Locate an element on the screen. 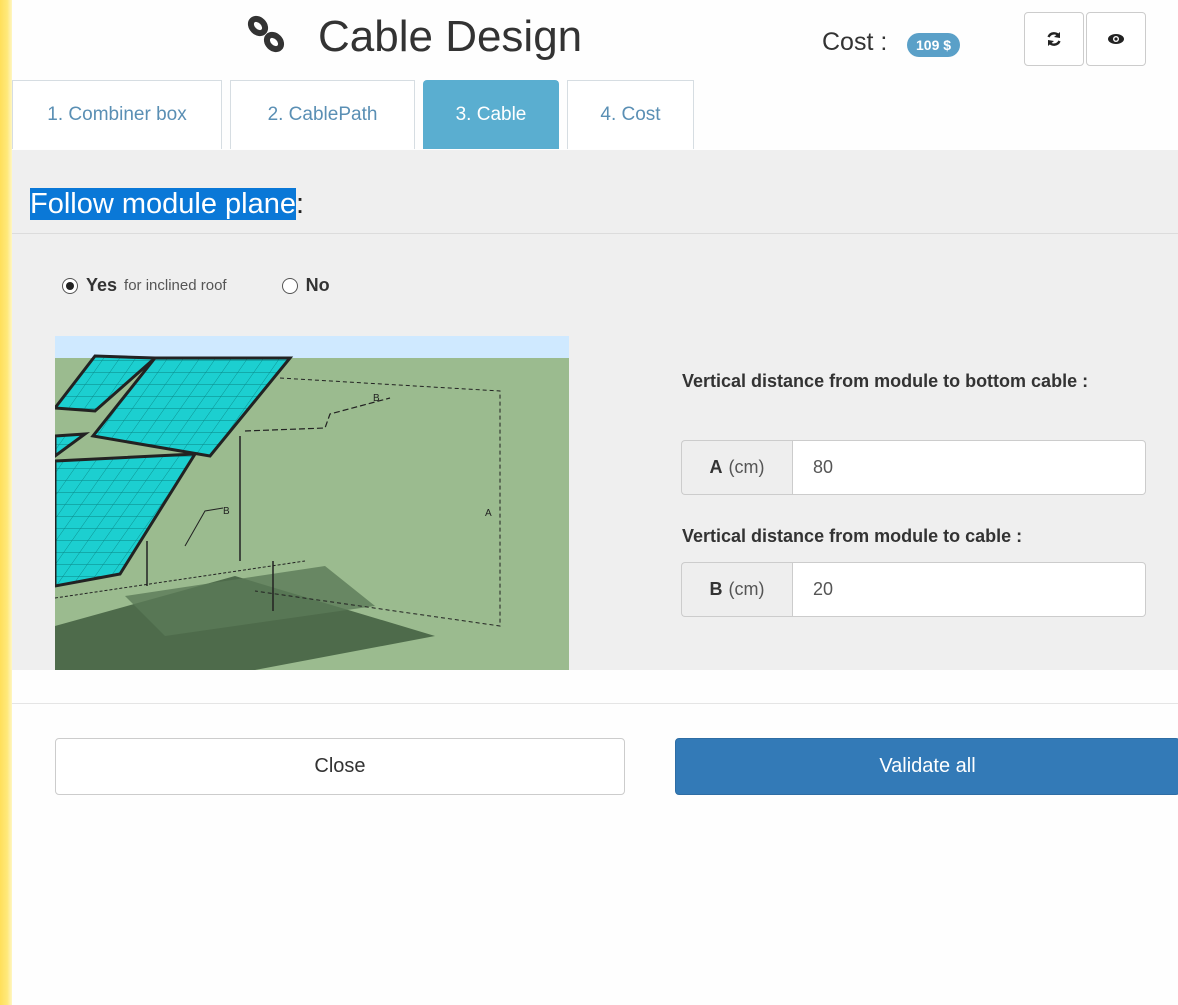 The height and width of the screenshot is (1005, 1178). tab-combiner-box: 1. Combiner box is located at coordinates (117, 114).